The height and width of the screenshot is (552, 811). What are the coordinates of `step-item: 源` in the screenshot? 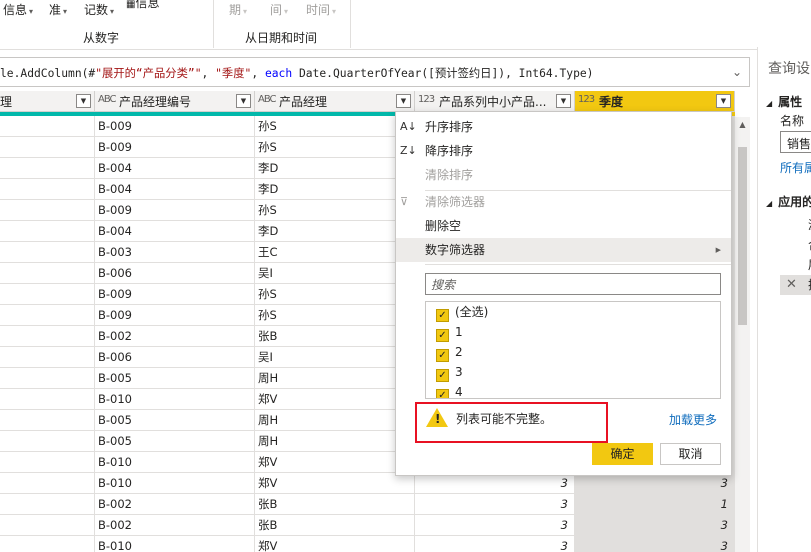 It's located at (795, 225).